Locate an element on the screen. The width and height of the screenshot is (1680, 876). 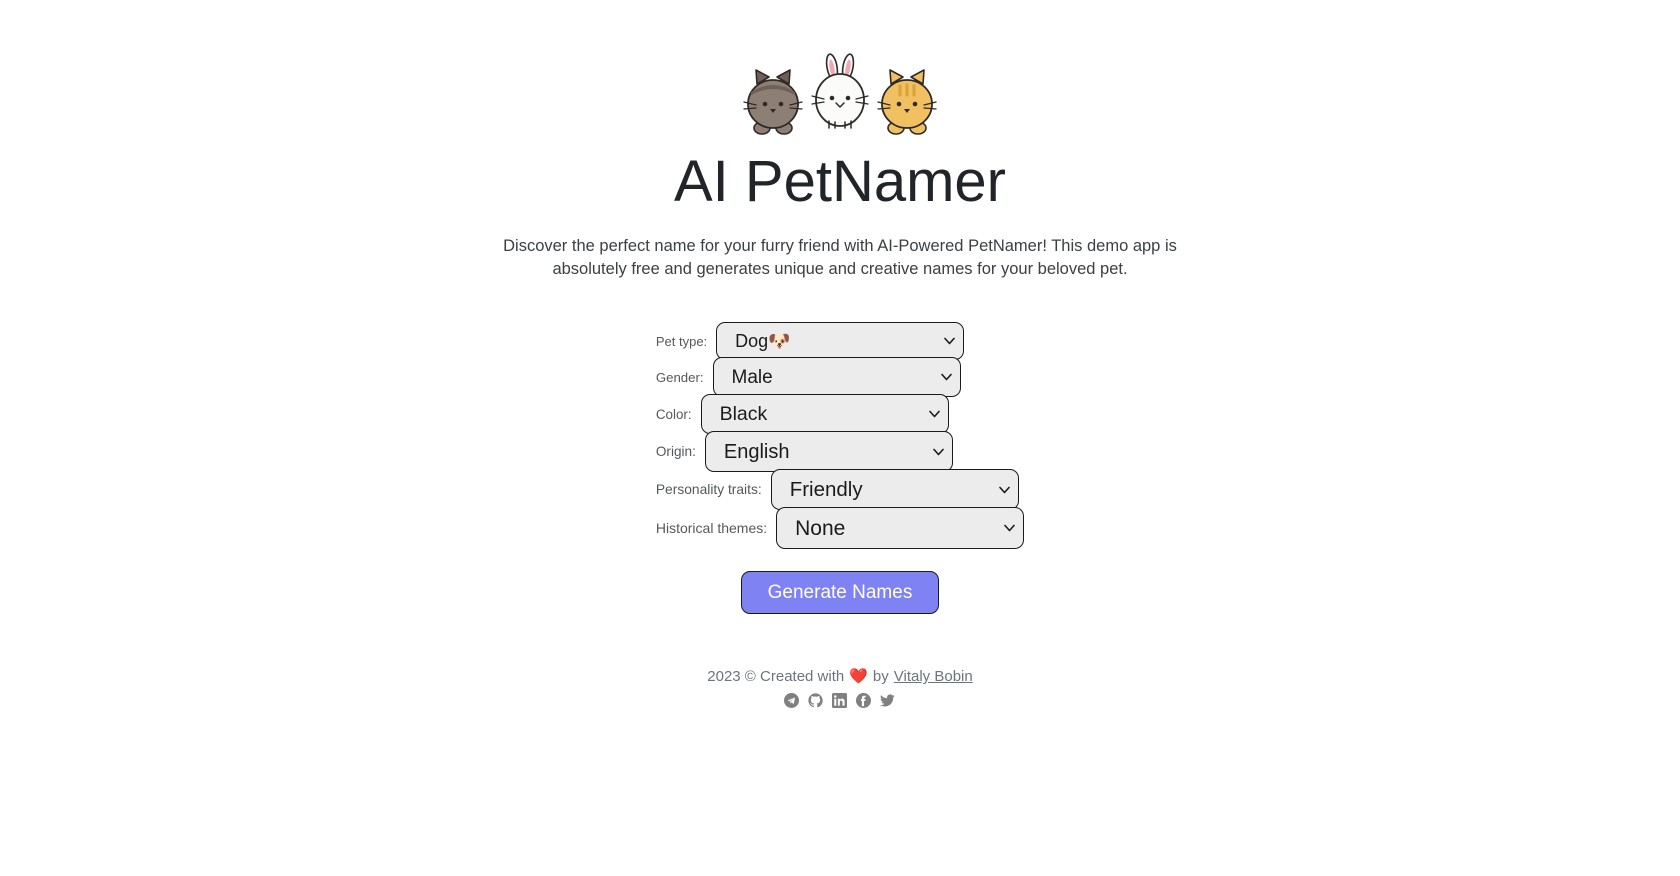
select-wrap-pet-type: Dog🐶 is located at coordinates (840, 341).